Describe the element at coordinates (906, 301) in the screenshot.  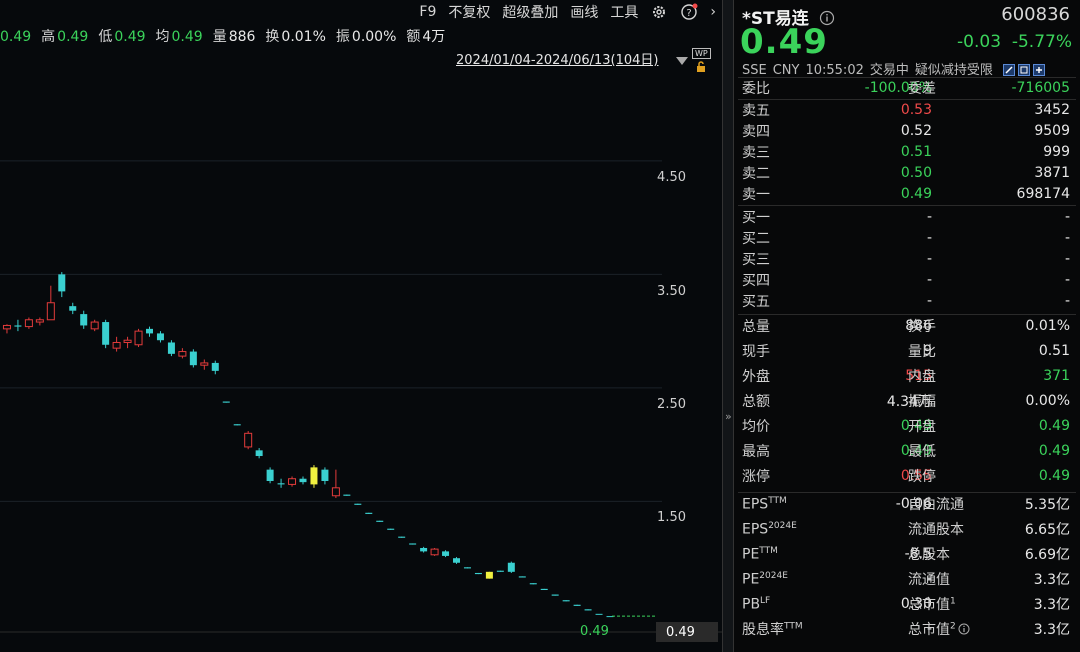
I see `bid-row: 买五 - -` at that location.